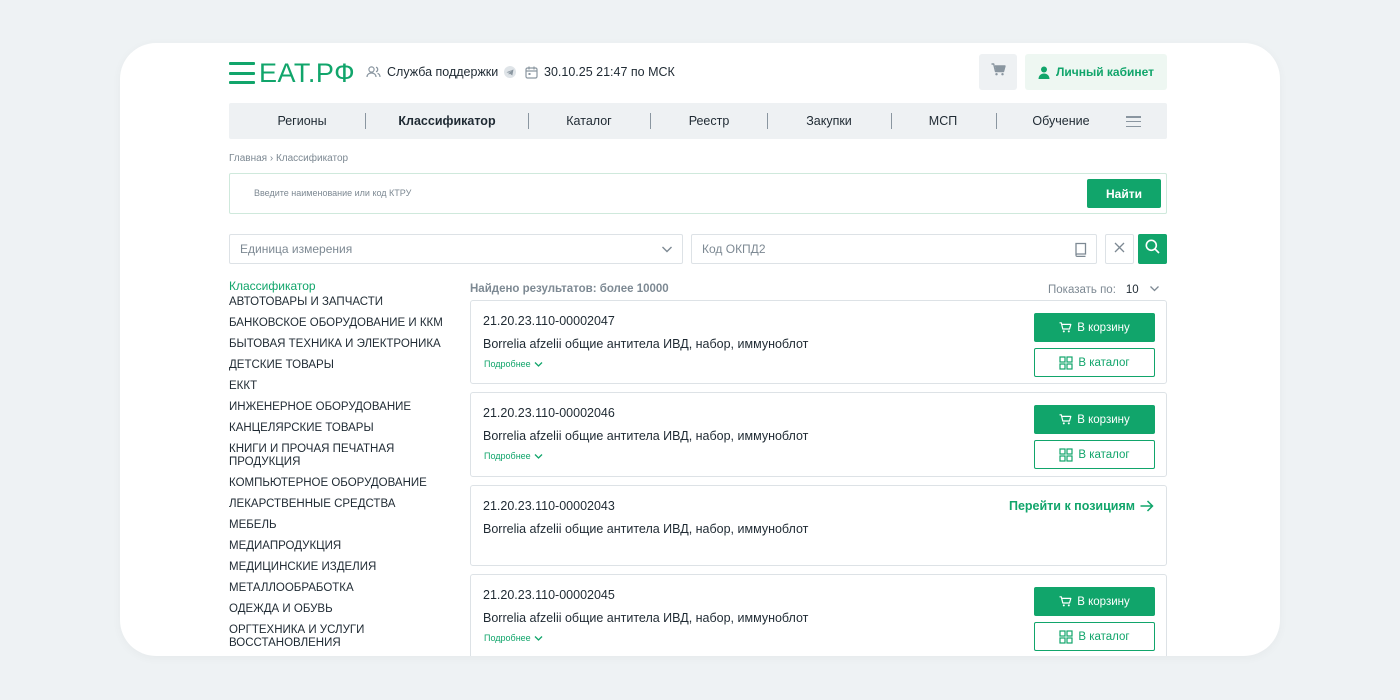  What do you see at coordinates (339, 609) in the screenshot?
I see `sidebar-item: ОДЕЖДА И ОБУВЬ` at bounding box center [339, 609].